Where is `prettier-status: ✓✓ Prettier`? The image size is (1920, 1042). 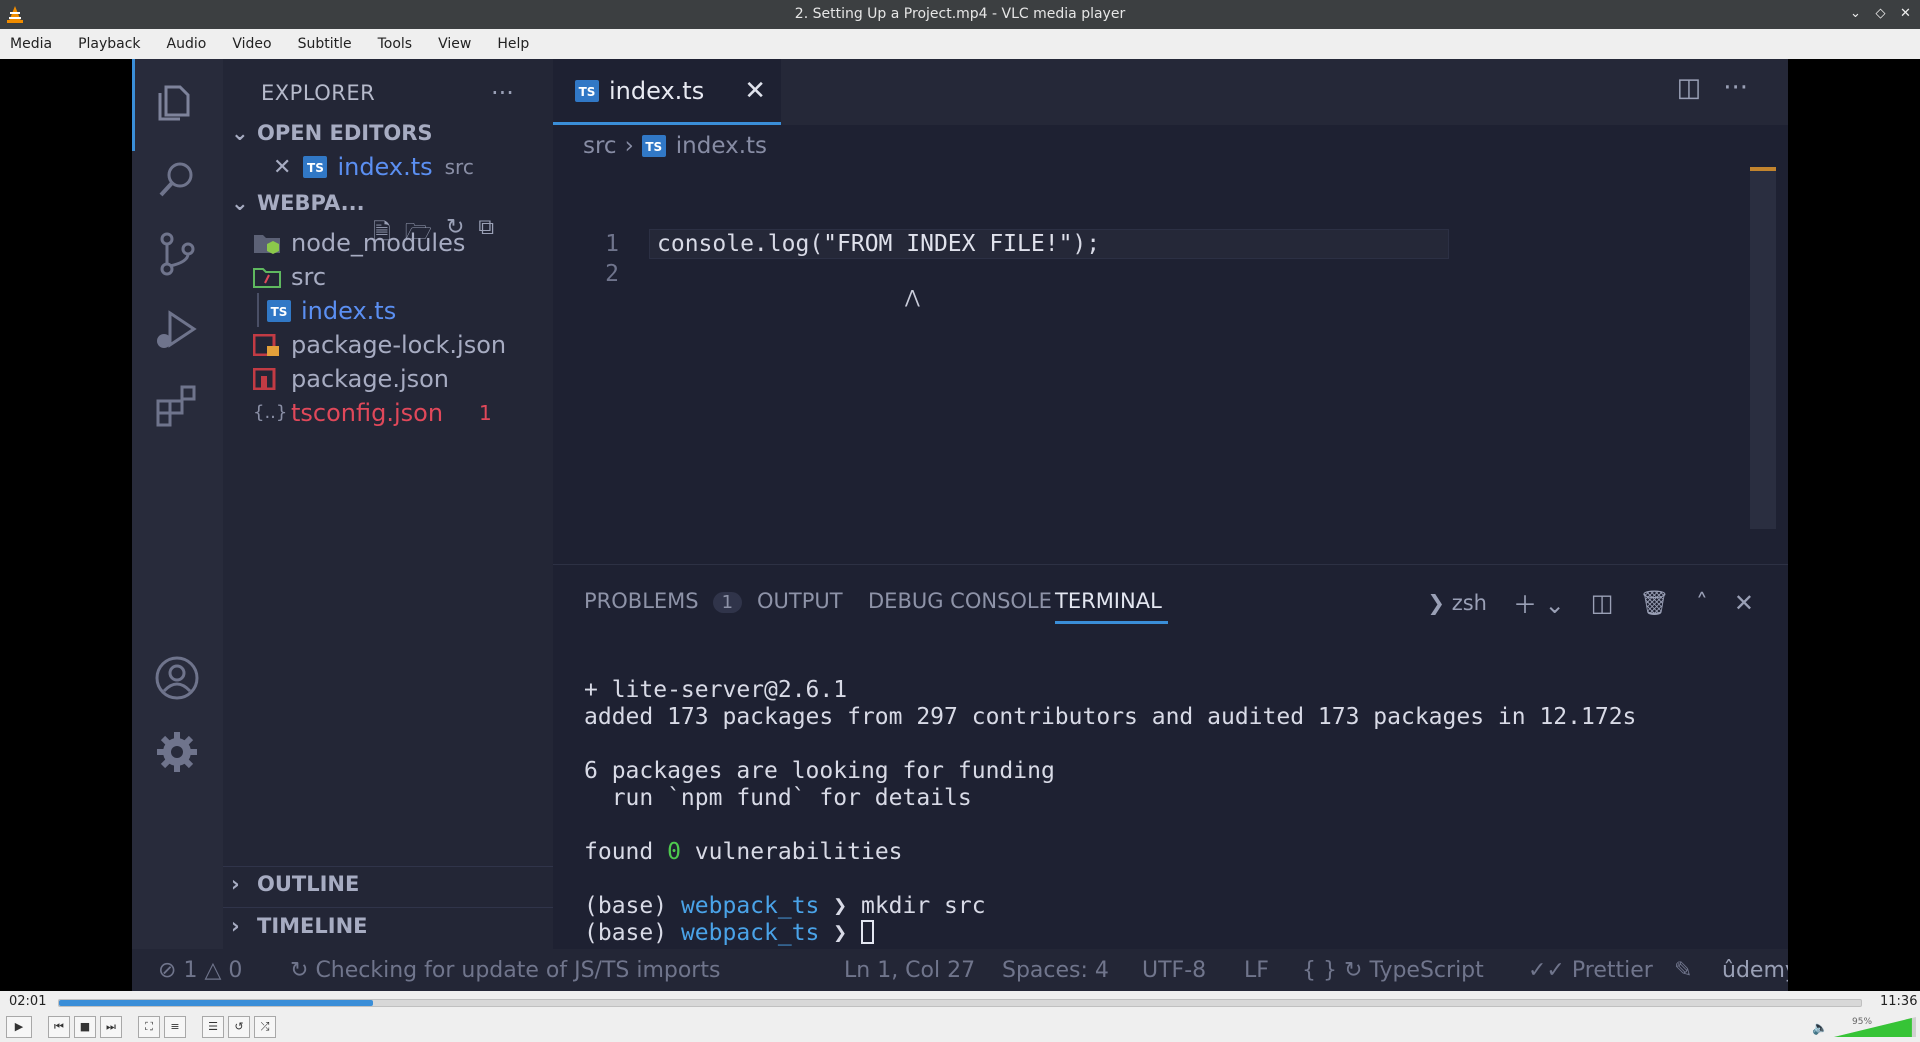 prettier-status: ✓✓ Prettier is located at coordinates (1590, 970).